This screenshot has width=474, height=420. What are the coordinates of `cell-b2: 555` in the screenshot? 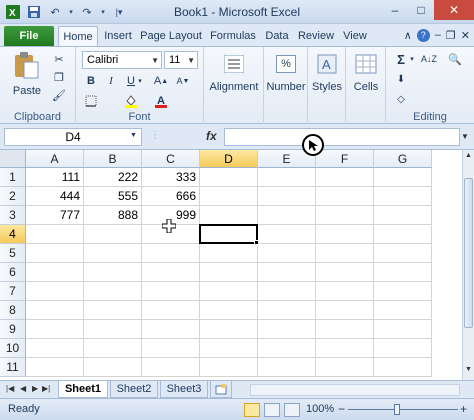 It's located at (113, 196).